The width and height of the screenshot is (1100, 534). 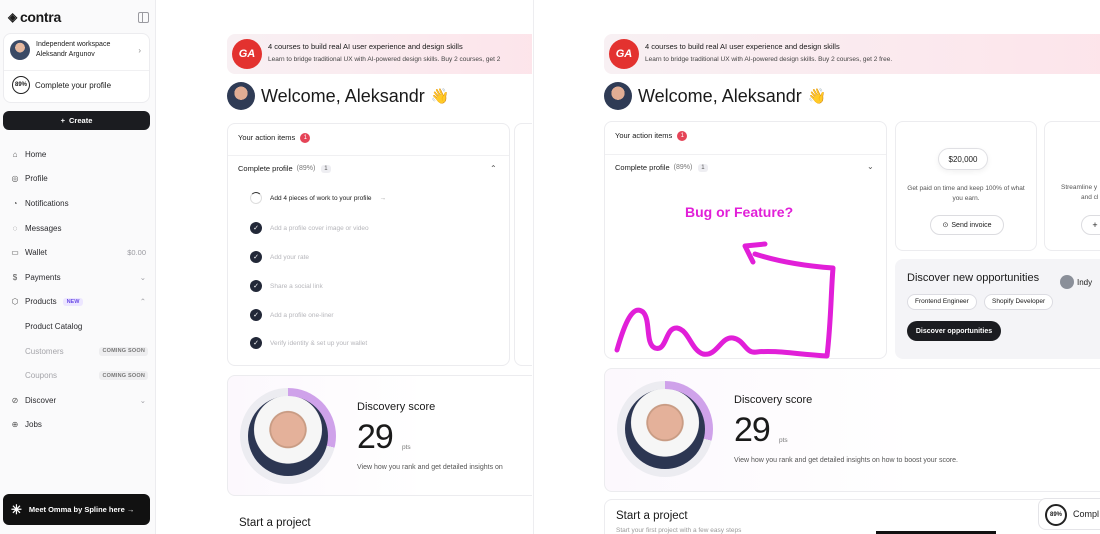 What do you see at coordinates (279, 257) in the screenshot?
I see `task-item: ✓ Add your rate` at bounding box center [279, 257].